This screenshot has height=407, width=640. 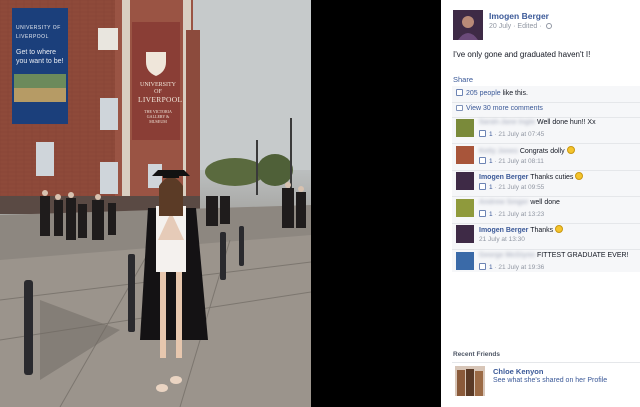 I want to click on comment-line: Sarah-Jane Ingle Well done hun!! Xx, so click(x=537, y=122).